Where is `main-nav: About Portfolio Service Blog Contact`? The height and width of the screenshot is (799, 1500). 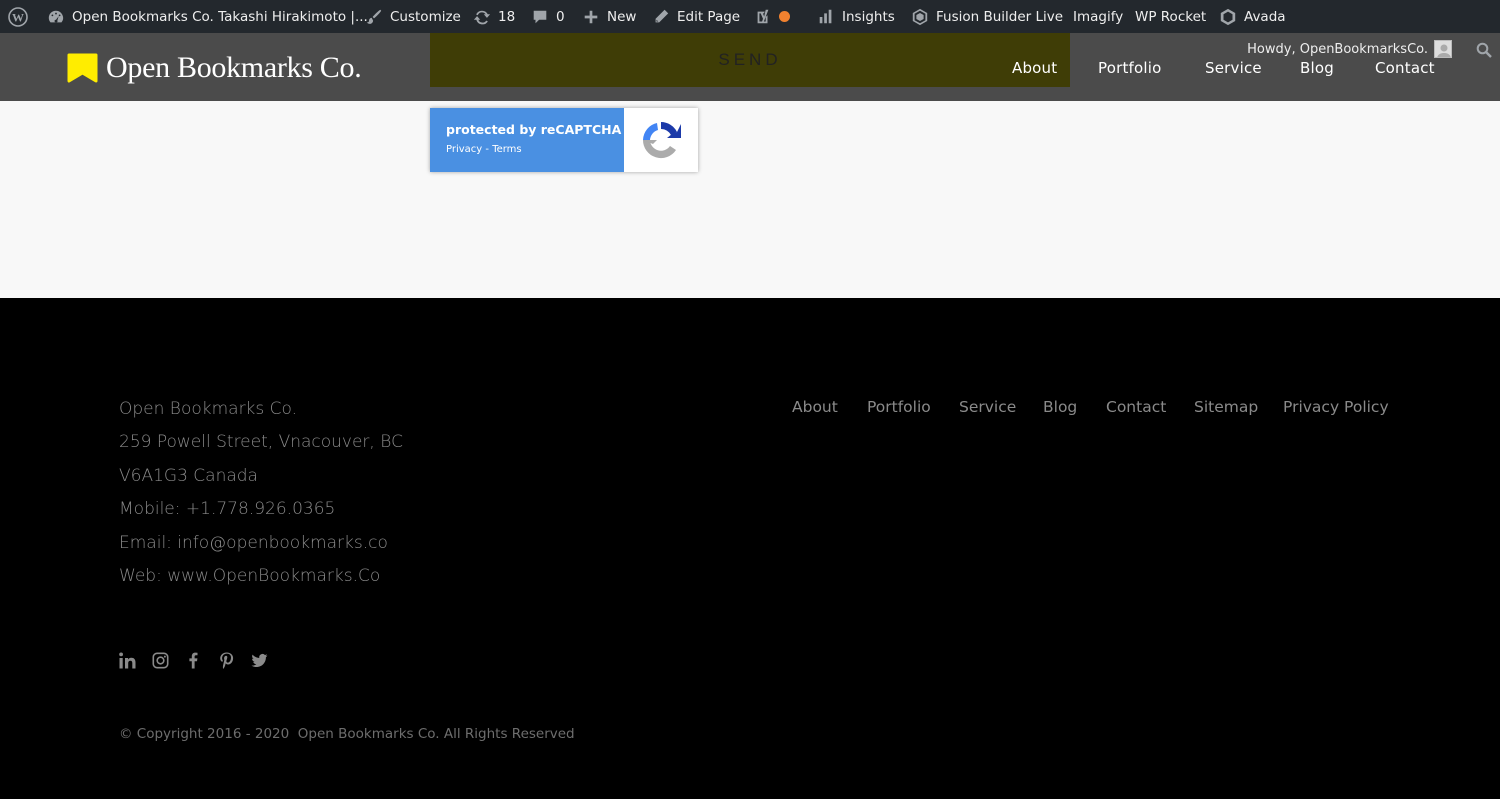 main-nav: About Portfolio Service Blog Contact is located at coordinates (750, 69).